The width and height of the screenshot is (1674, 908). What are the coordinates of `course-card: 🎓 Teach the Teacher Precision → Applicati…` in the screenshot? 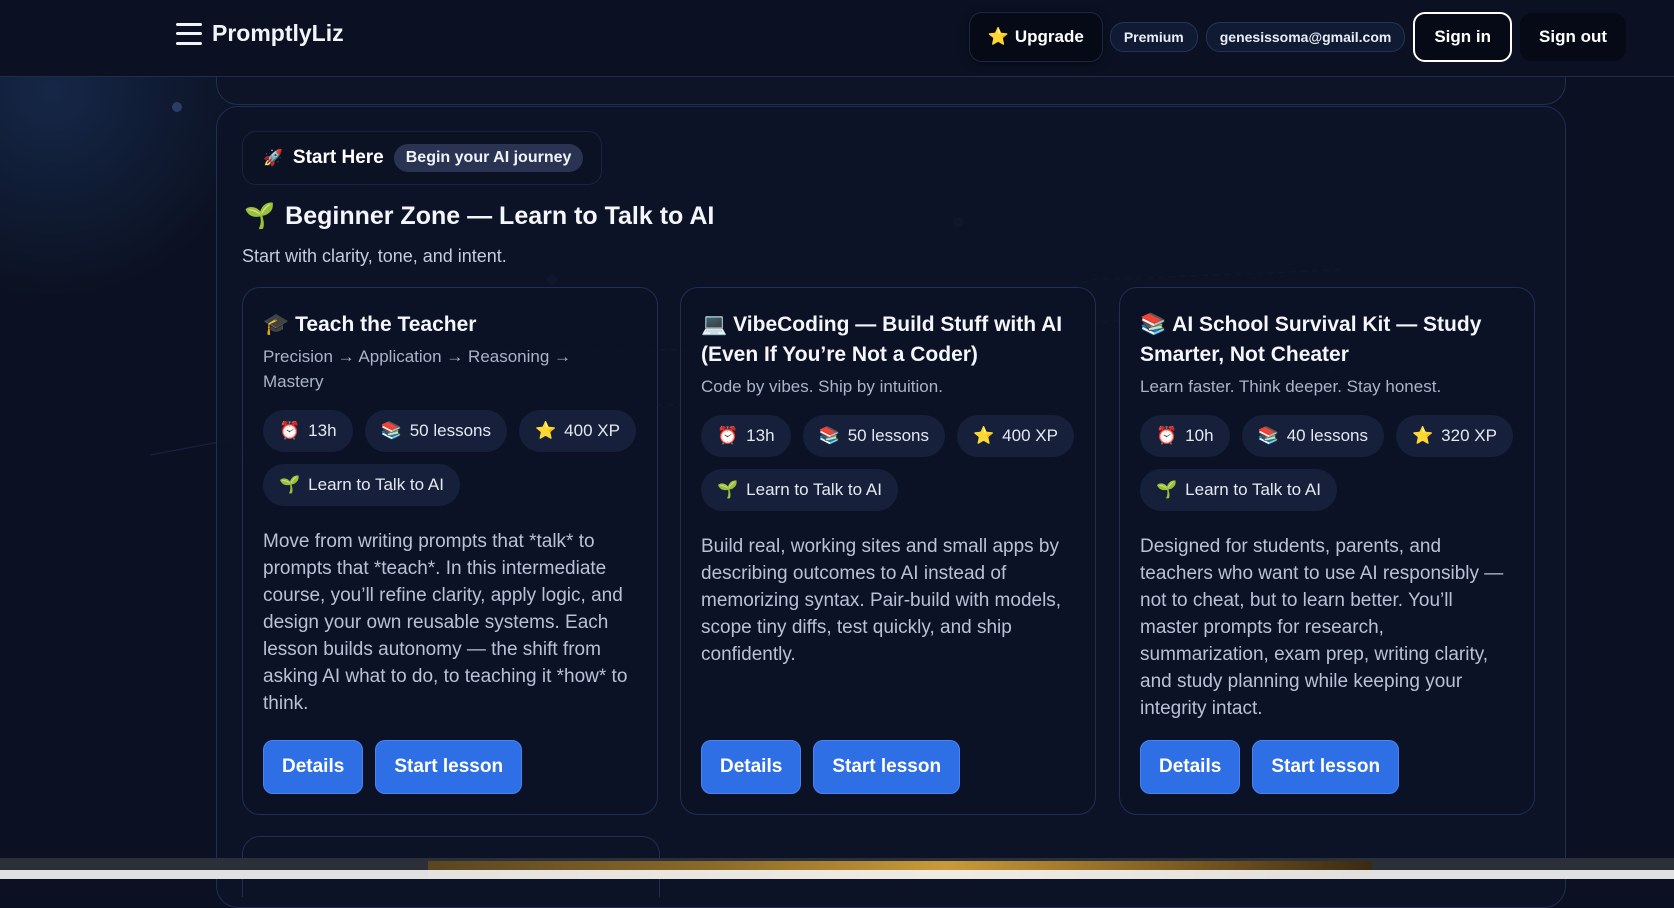 It's located at (450, 551).